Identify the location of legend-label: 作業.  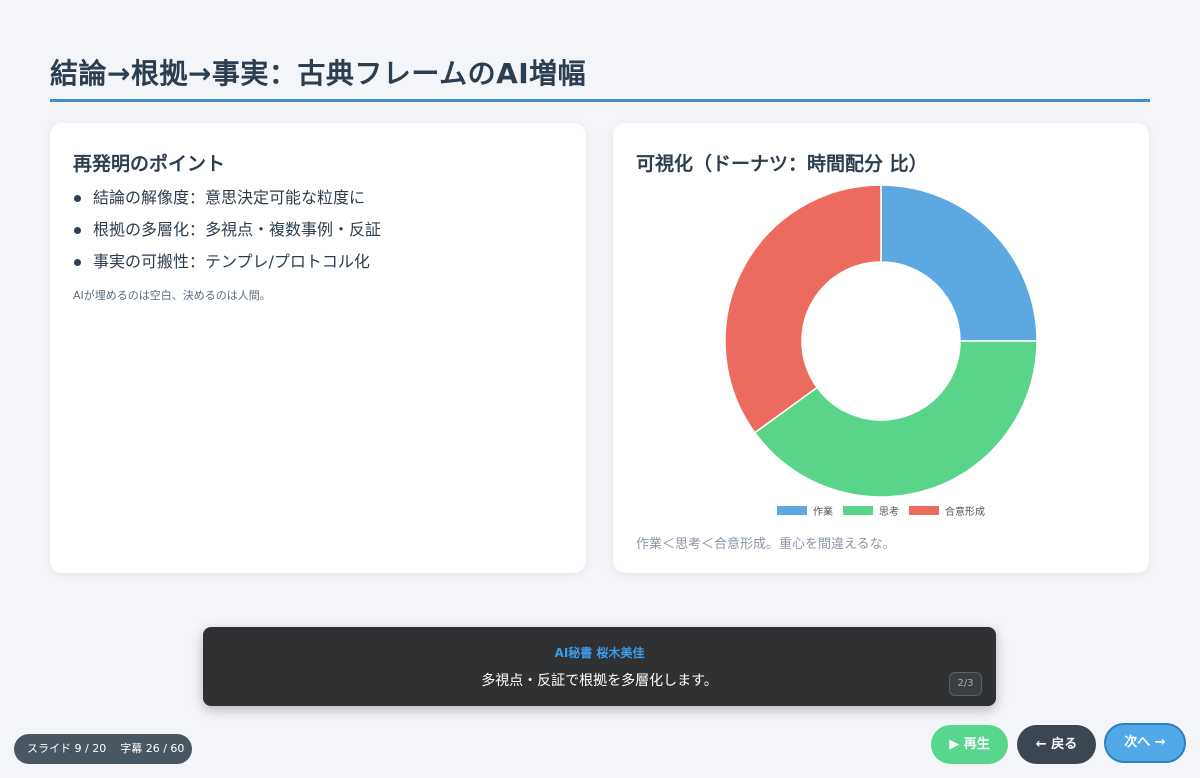
(823, 512).